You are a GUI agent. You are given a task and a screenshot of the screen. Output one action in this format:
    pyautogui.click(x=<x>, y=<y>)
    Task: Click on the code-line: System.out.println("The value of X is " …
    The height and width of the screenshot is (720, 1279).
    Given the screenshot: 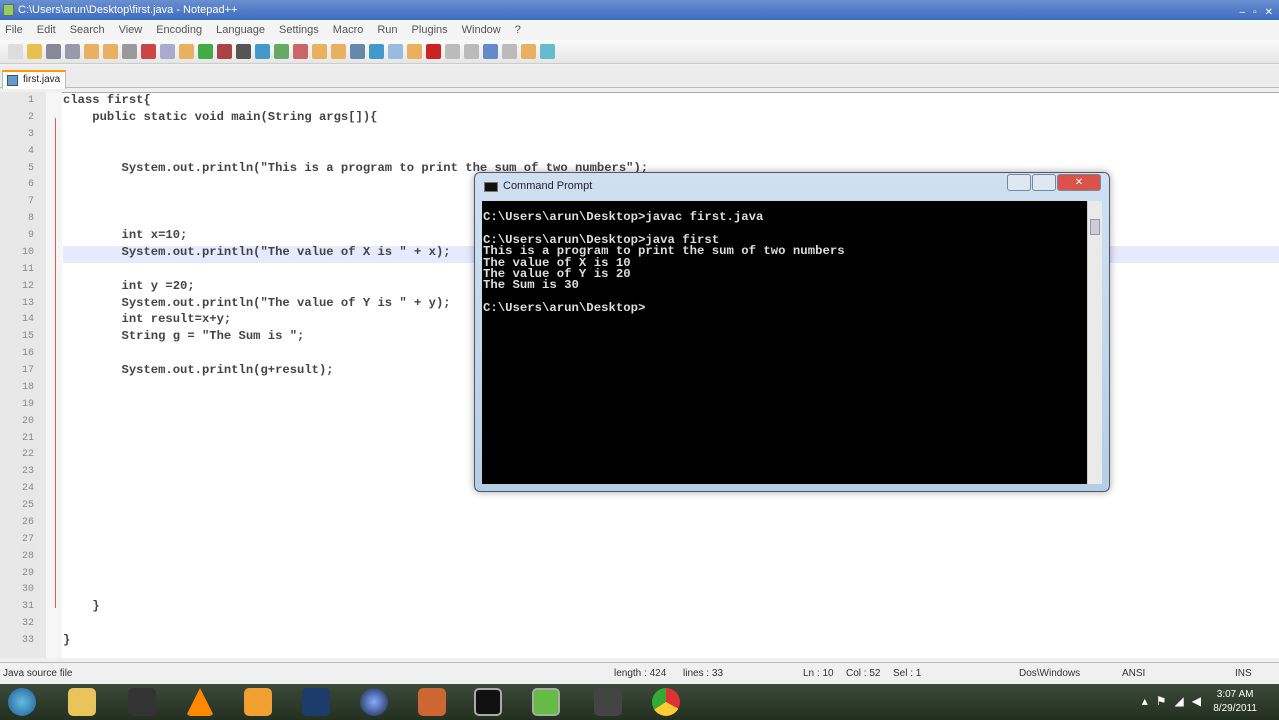 What is the action you would take?
    pyautogui.click(x=257, y=252)
    